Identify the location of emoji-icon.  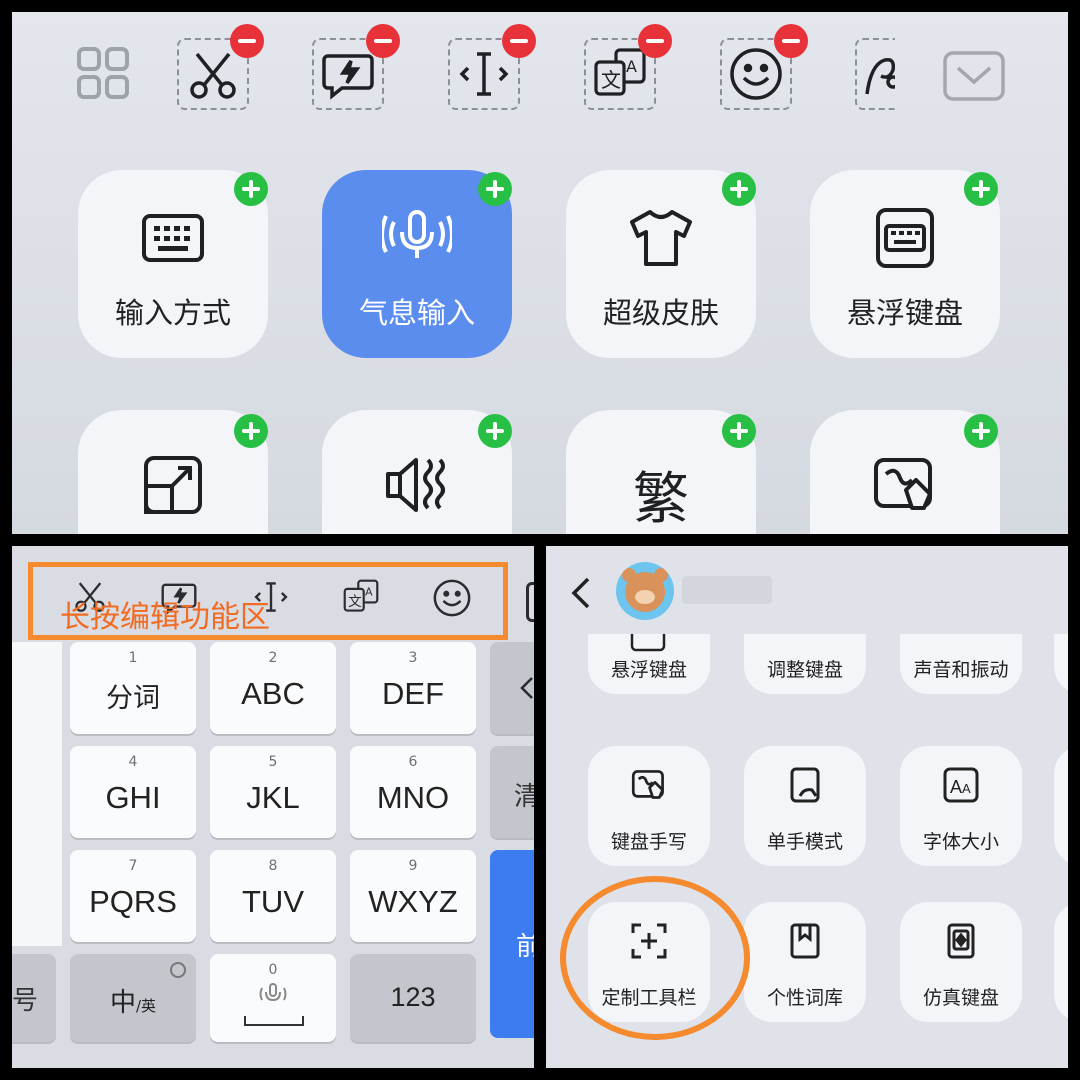
(756, 74).